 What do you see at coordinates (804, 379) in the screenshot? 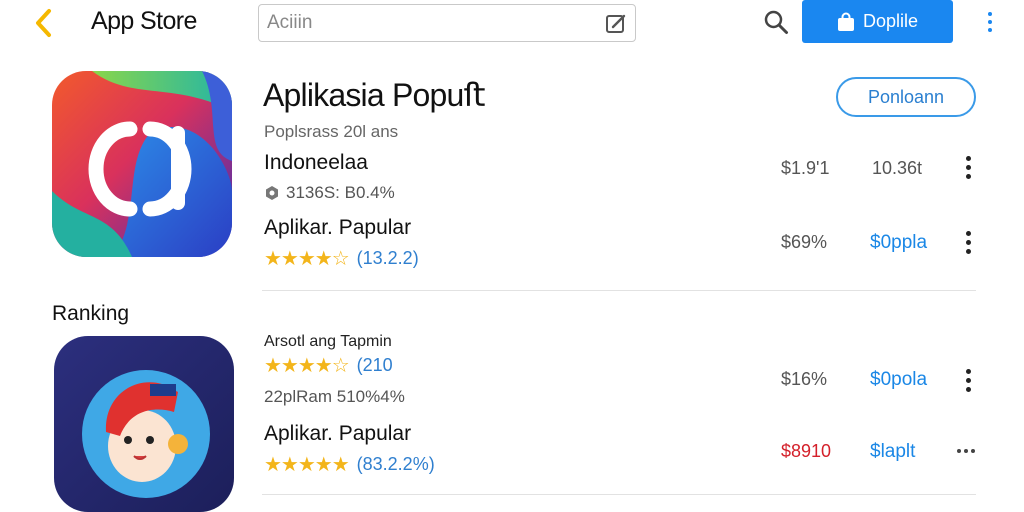
I see `price-label: $16%` at bounding box center [804, 379].